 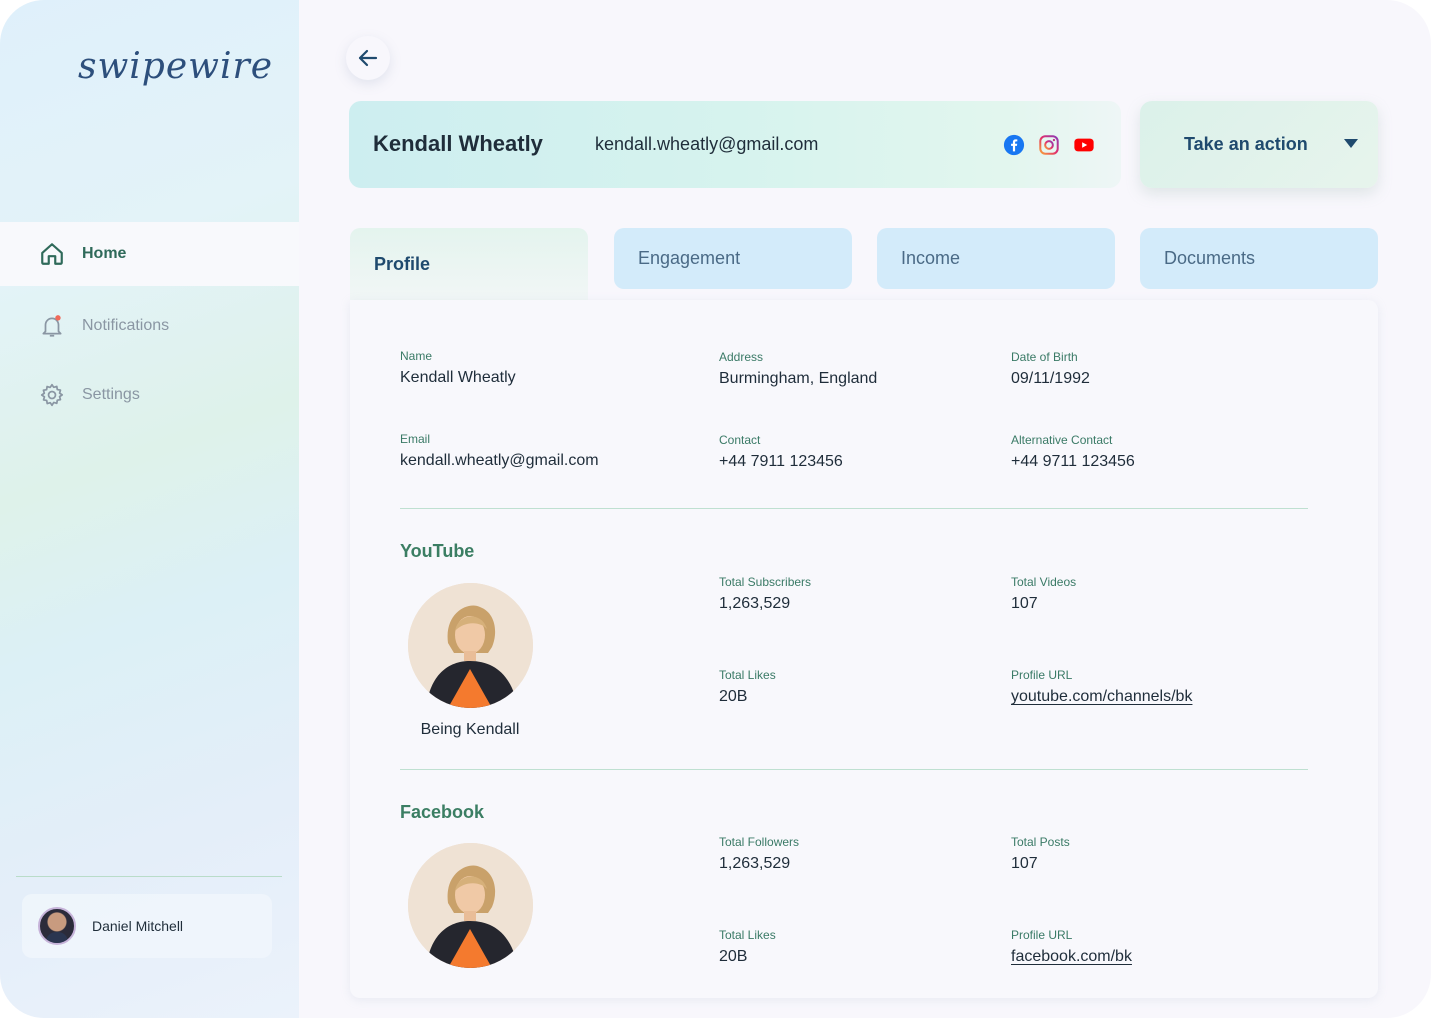 I want to click on tab-profile: Profile, so click(x=469, y=264).